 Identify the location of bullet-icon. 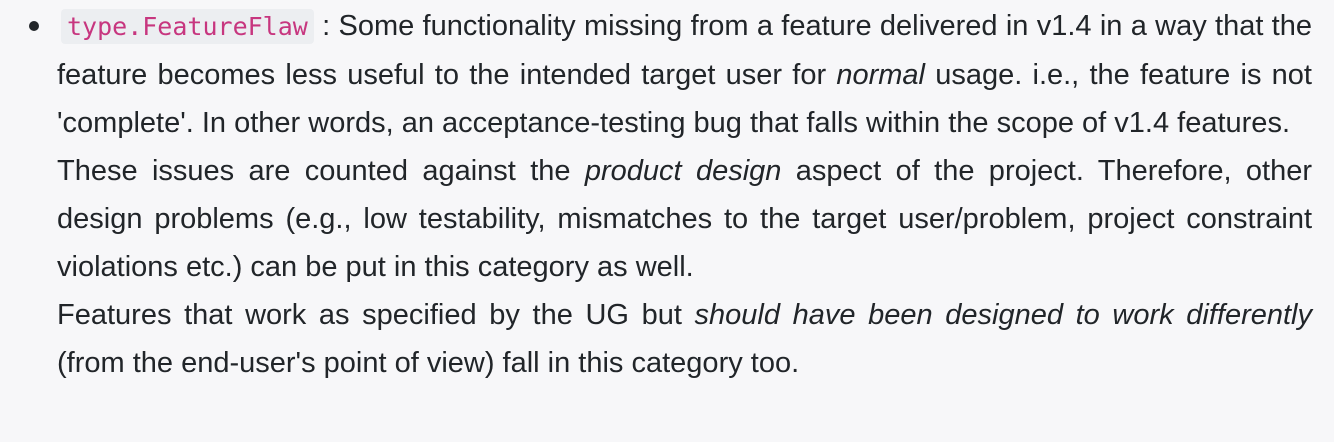
(34, 26).